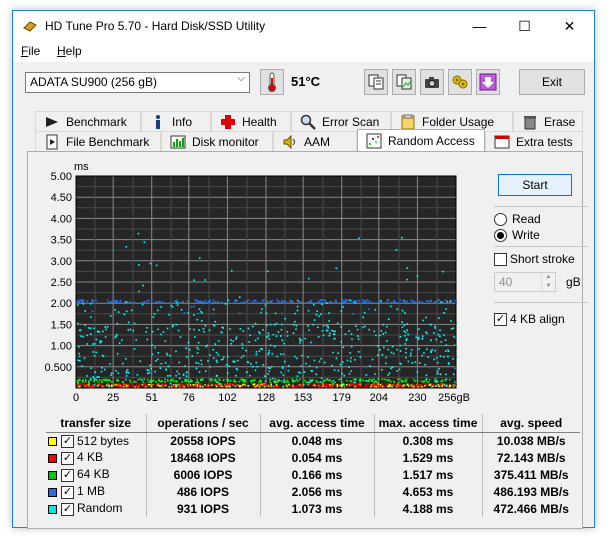 The height and width of the screenshot is (546, 613). Describe the element at coordinates (552, 82) in the screenshot. I see `exit-button: Exit` at that location.